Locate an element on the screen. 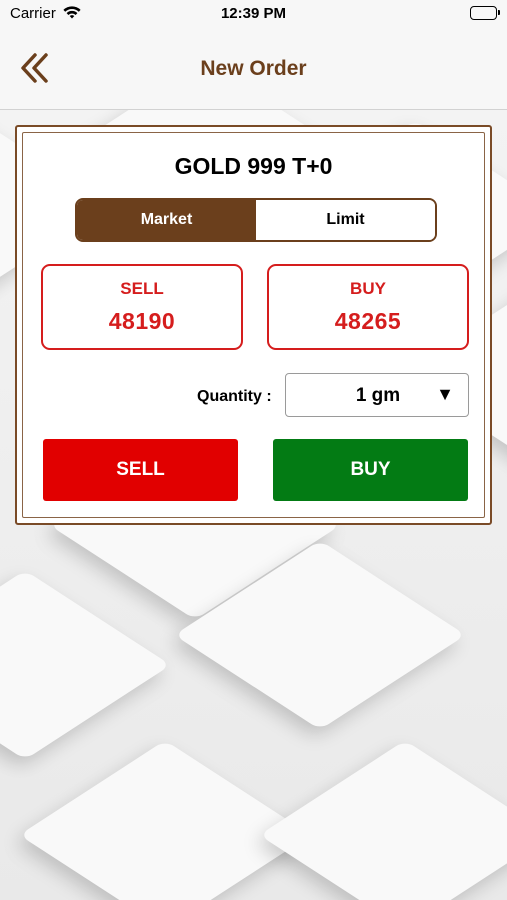 The width and height of the screenshot is (507, 900). status-bar: Carrier 12:39 PM is located at coordinates (253, 14).